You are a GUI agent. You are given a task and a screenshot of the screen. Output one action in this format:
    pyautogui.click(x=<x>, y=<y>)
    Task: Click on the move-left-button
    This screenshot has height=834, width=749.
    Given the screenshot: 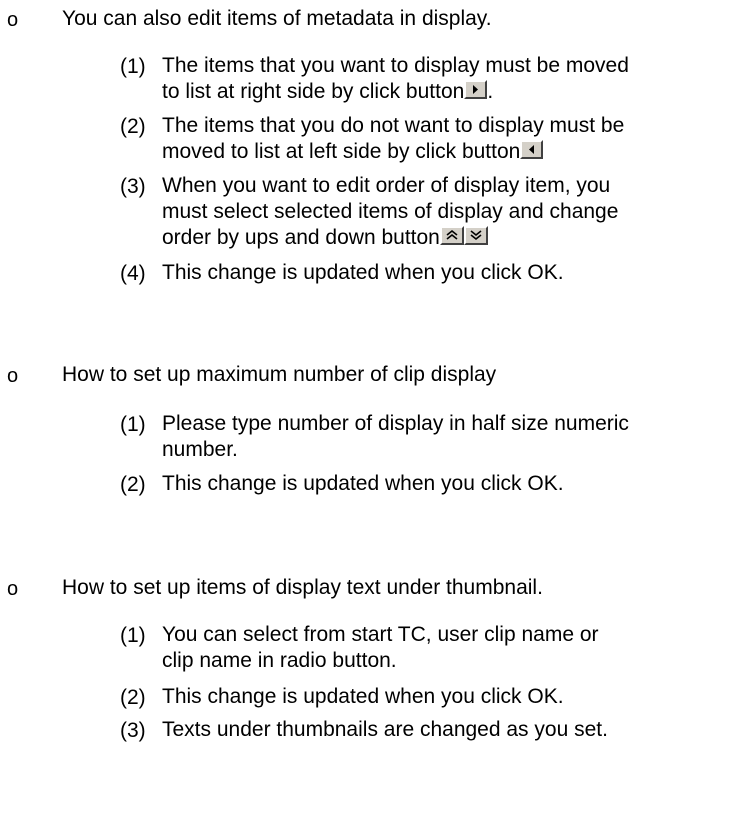 What is the action you would take?
    pyautogui.click(x=532, y=149)
    